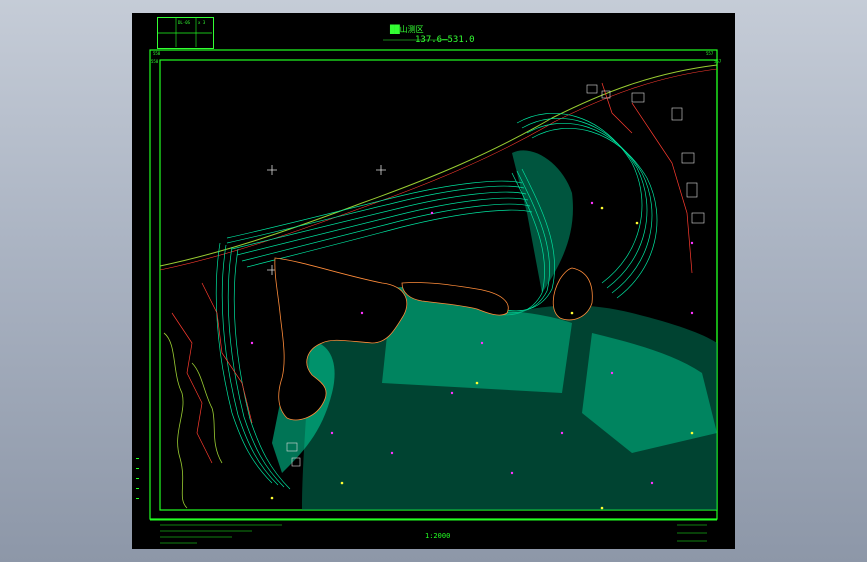 The height and width of the screenshot is (562, 867). What do you see at coordinates (433, 534) in the screenshot?
I see `footer-notes` at bounding box center [433, 534].